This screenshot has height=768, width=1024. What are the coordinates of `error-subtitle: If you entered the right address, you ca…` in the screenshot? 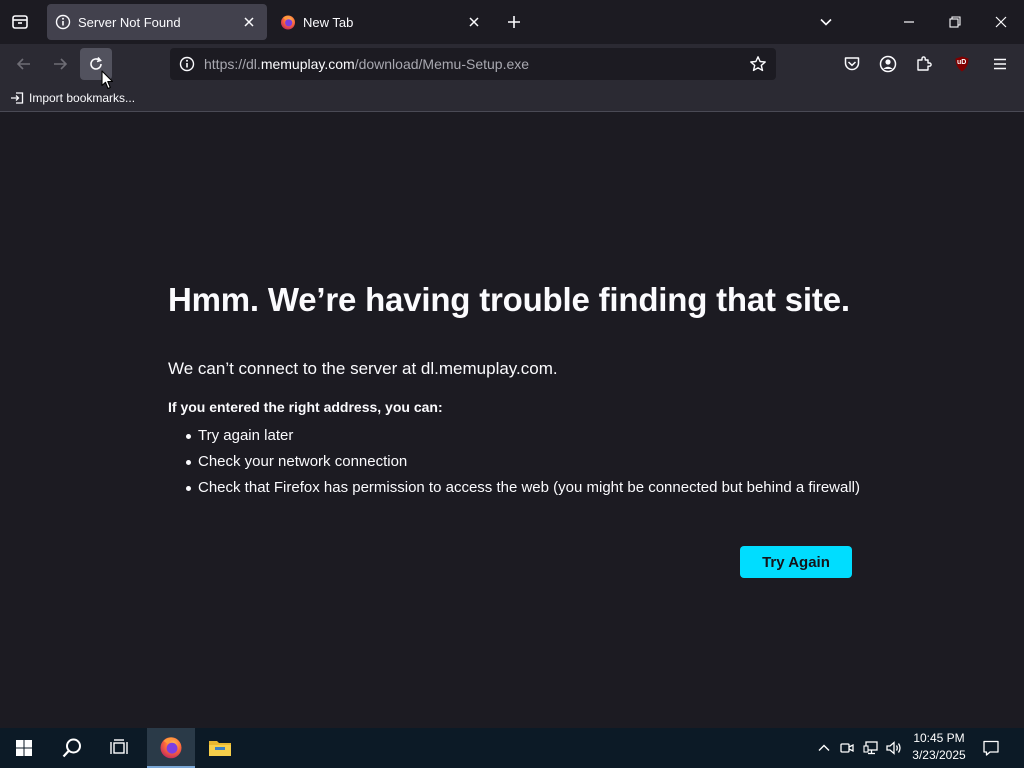 It's located at (305, 407).